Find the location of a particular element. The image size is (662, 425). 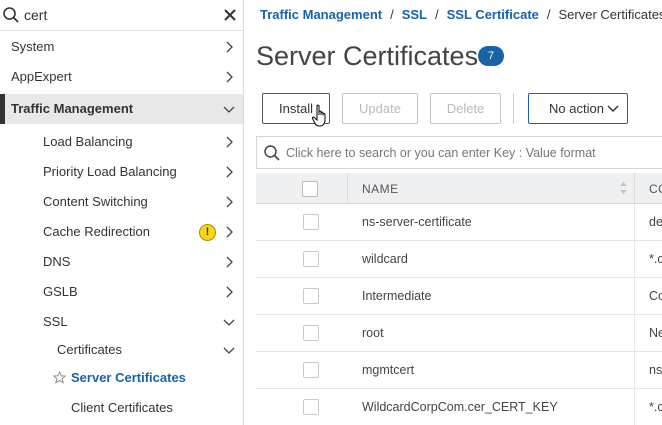

active-indicator is located at coordinates (2, 109).